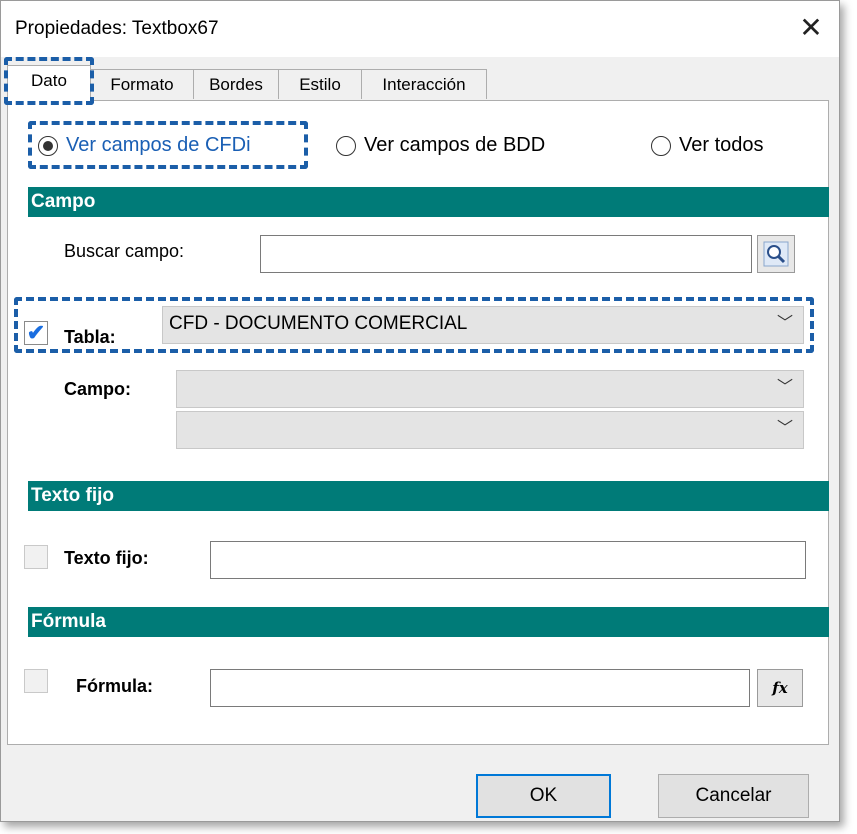 Image resolution: width=857 pixels, height=834 pixels. What do you see at coordinates (168, 145) in the screenshot?
I see `cfdi-highlight` at bounding box center [168, 145].